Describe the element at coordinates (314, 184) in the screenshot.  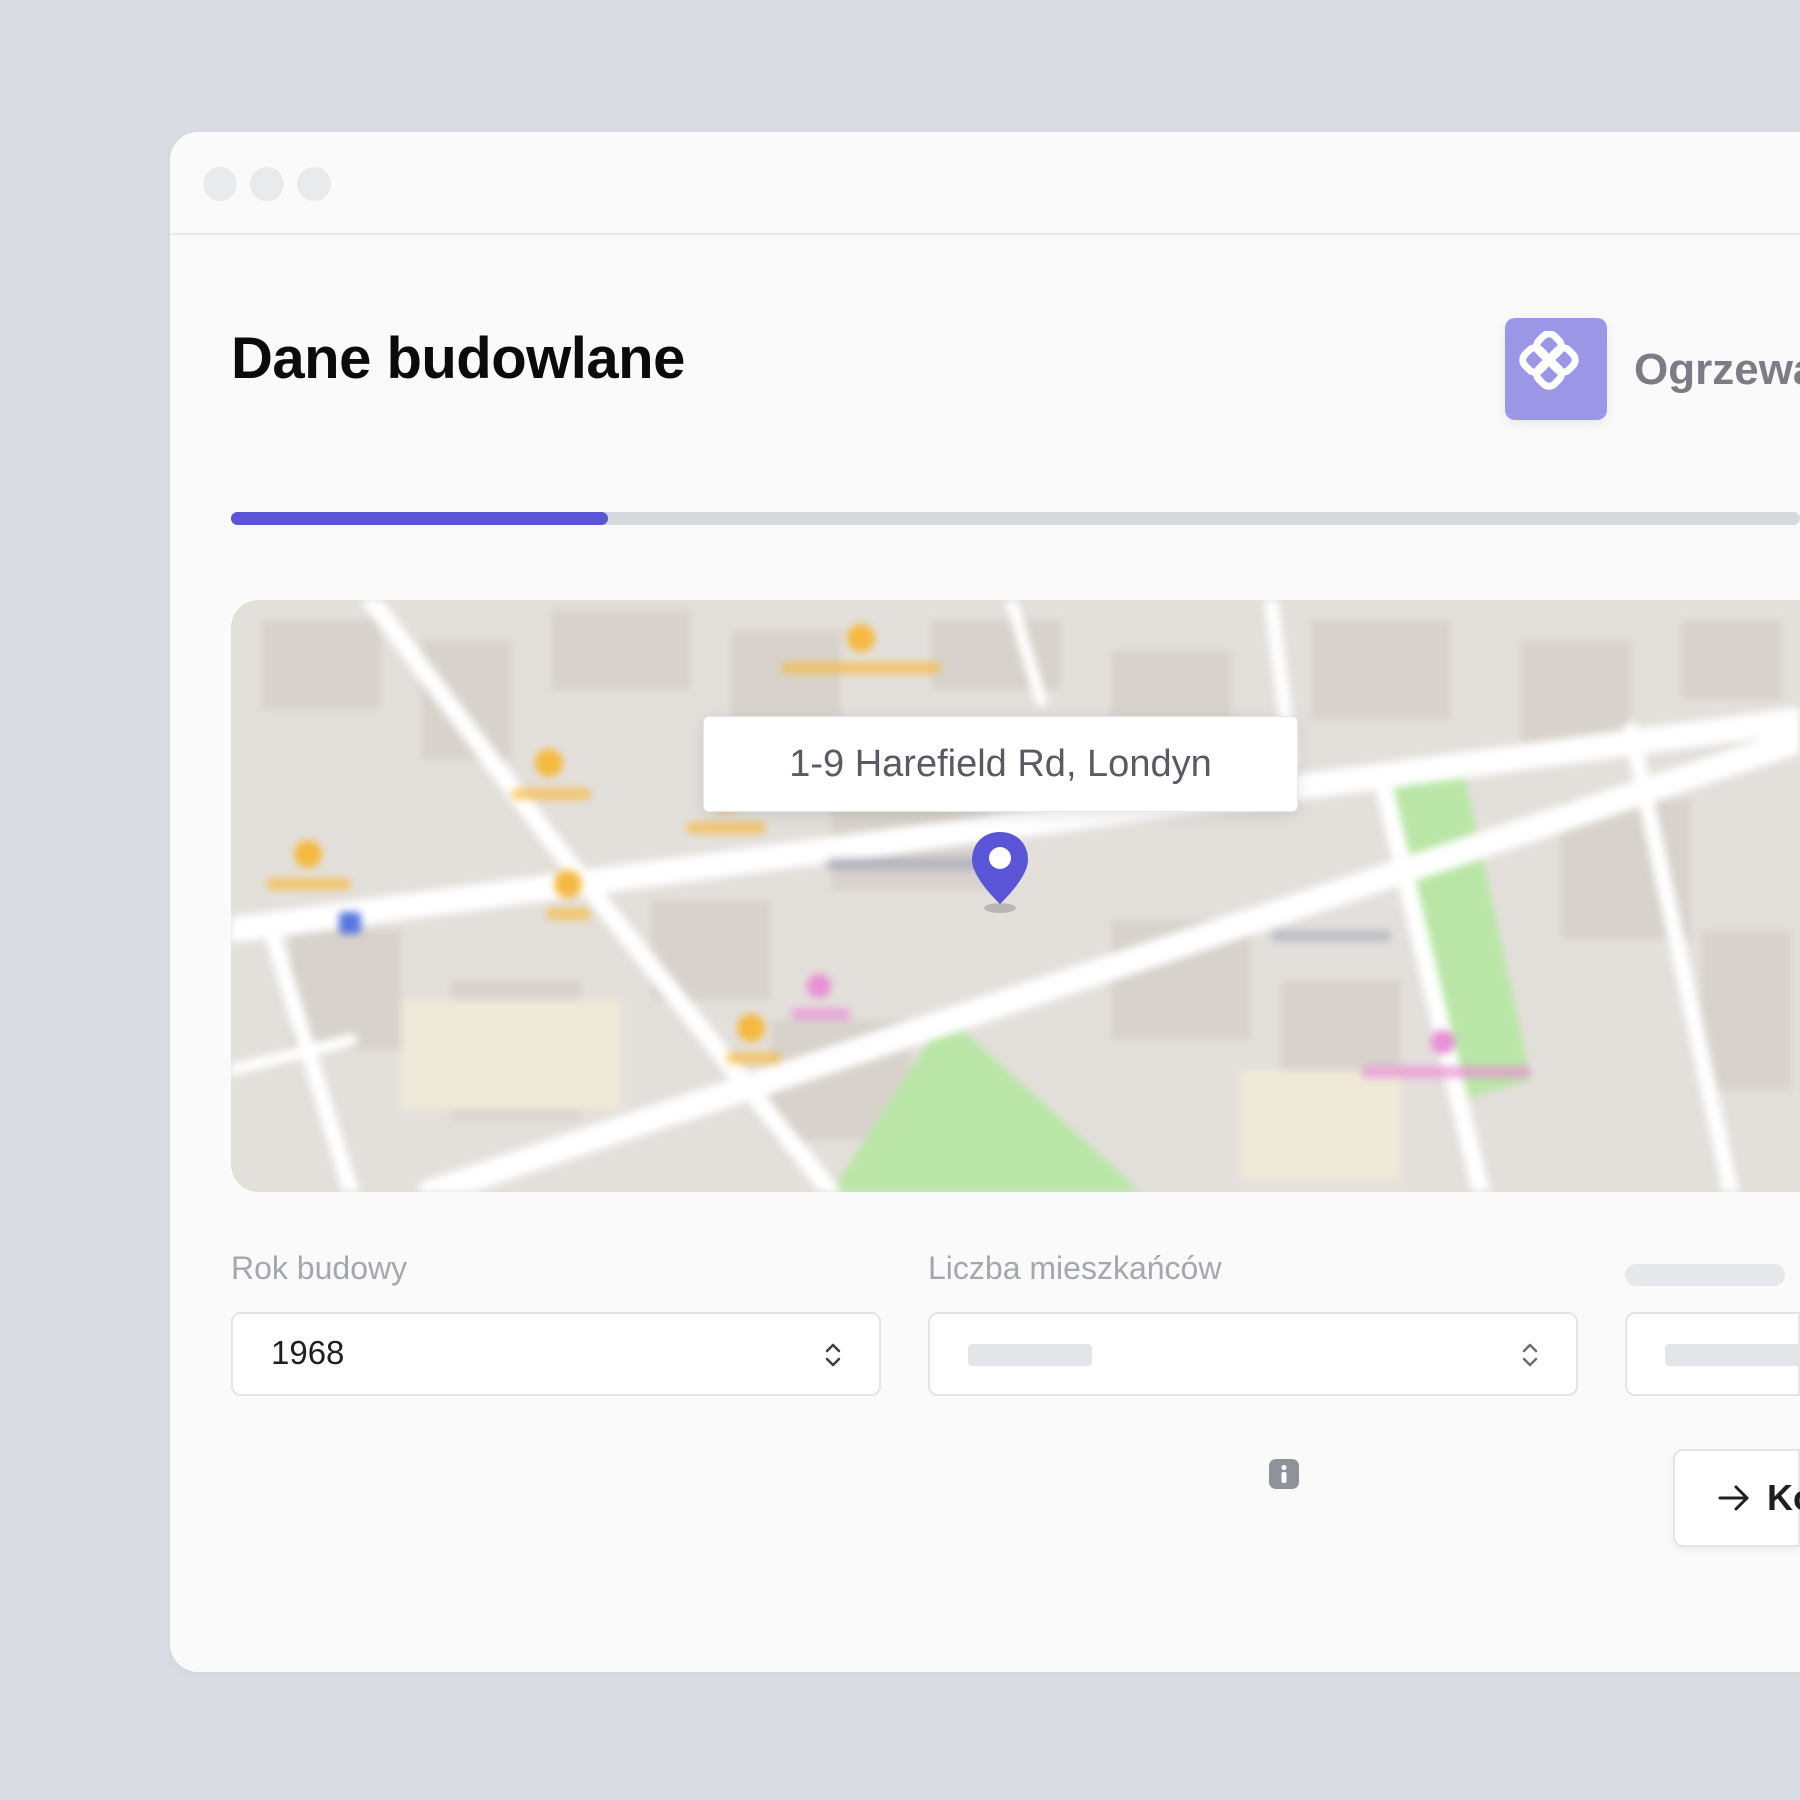
I see `window-maximize-dot` at that location.